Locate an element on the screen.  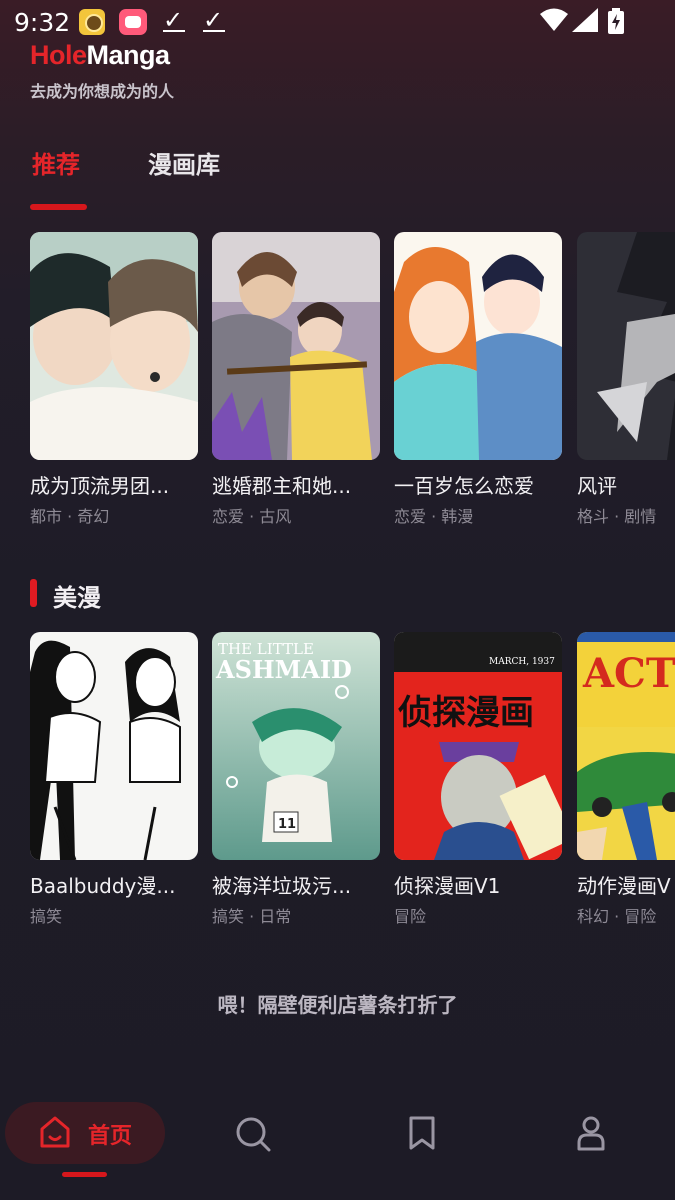
logo-part-manga: Manga is located at coordinates (128, 55).